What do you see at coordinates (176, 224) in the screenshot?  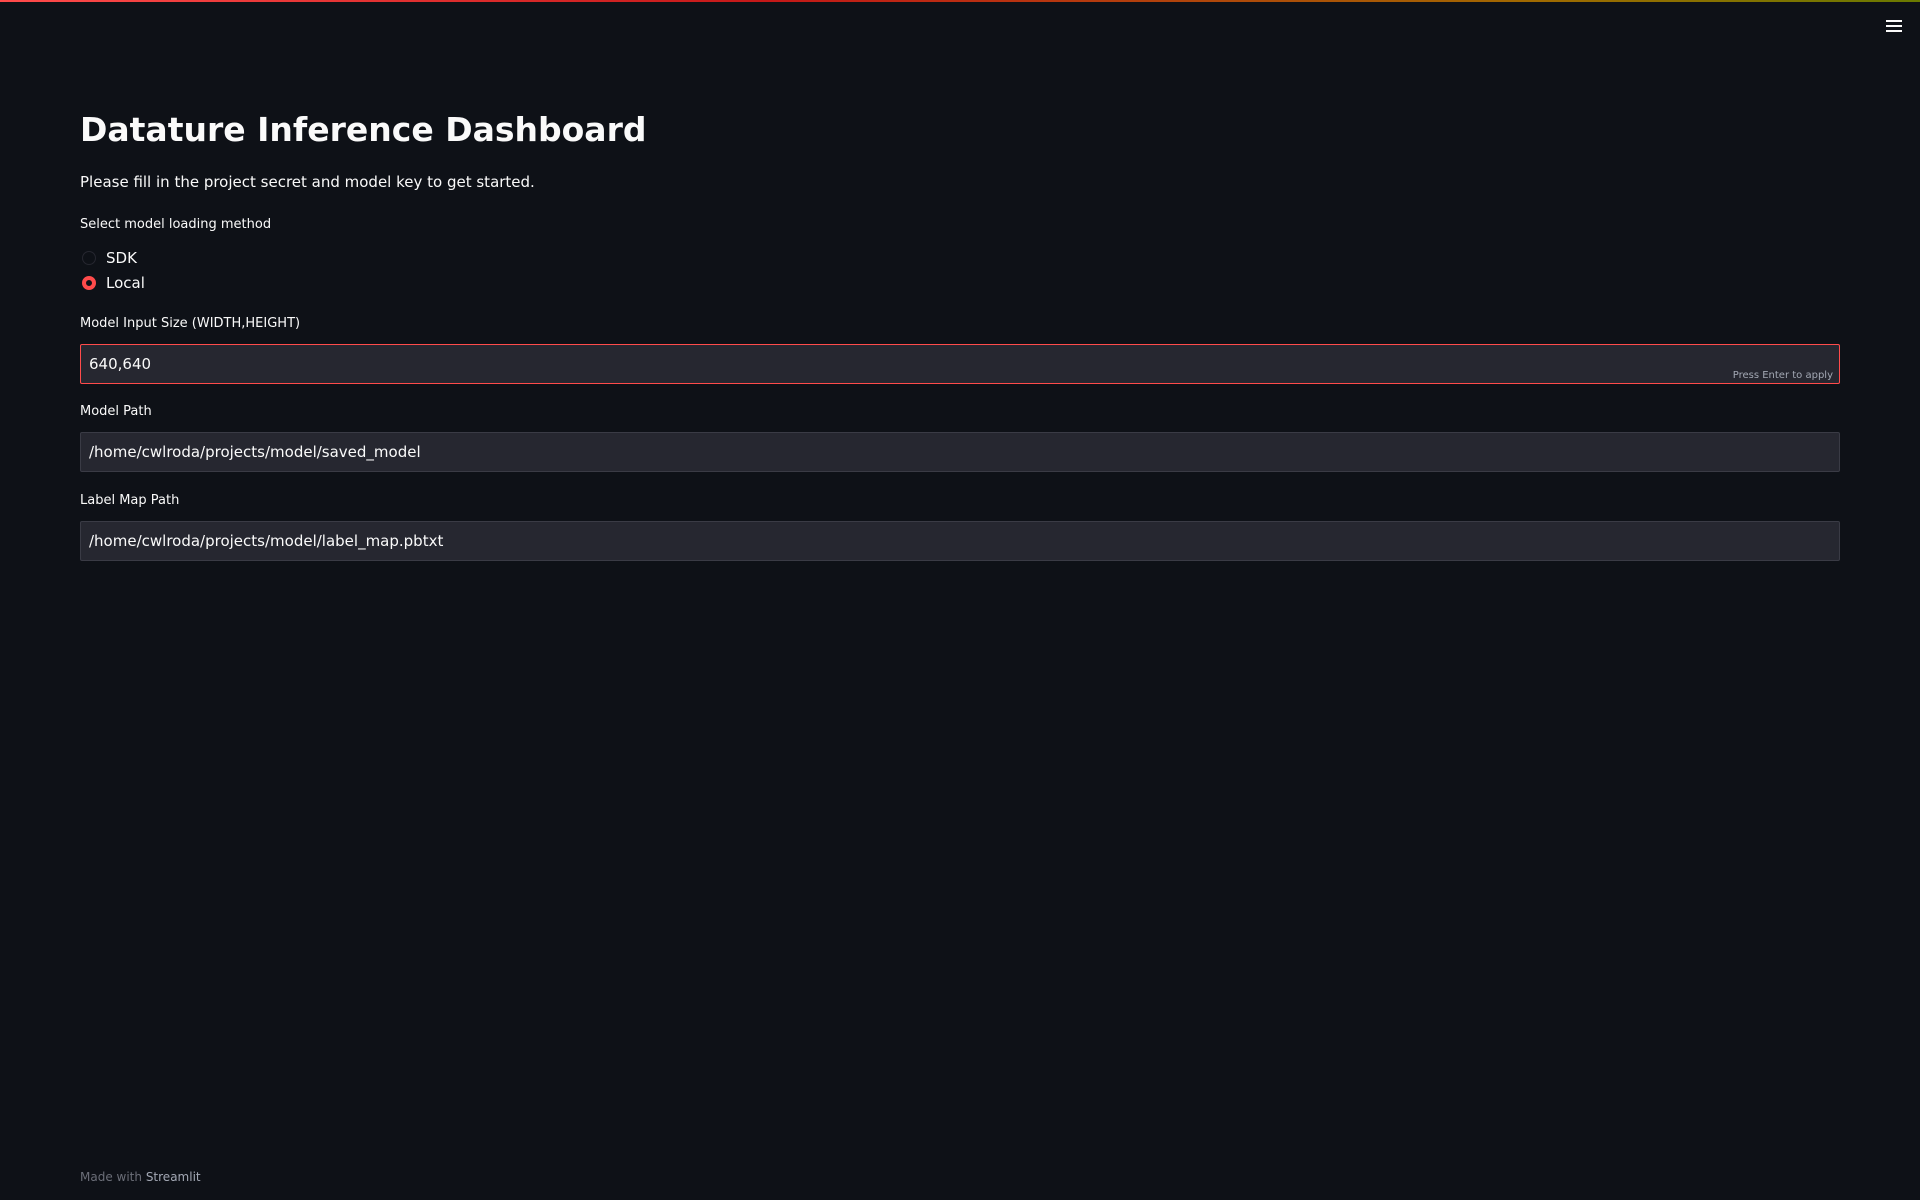 I see `loading-method-label: Select model loading method` at bounding box center [176, 224].